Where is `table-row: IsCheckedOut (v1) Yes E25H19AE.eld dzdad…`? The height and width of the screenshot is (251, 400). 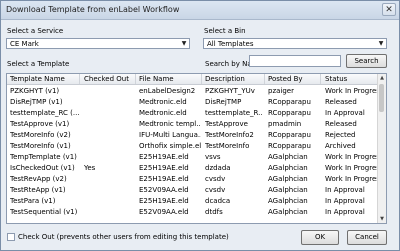
table-row: IsCheckedOut (v1) Yes E25H19AE.eld dzdad… is located at coordinates (193, 168).